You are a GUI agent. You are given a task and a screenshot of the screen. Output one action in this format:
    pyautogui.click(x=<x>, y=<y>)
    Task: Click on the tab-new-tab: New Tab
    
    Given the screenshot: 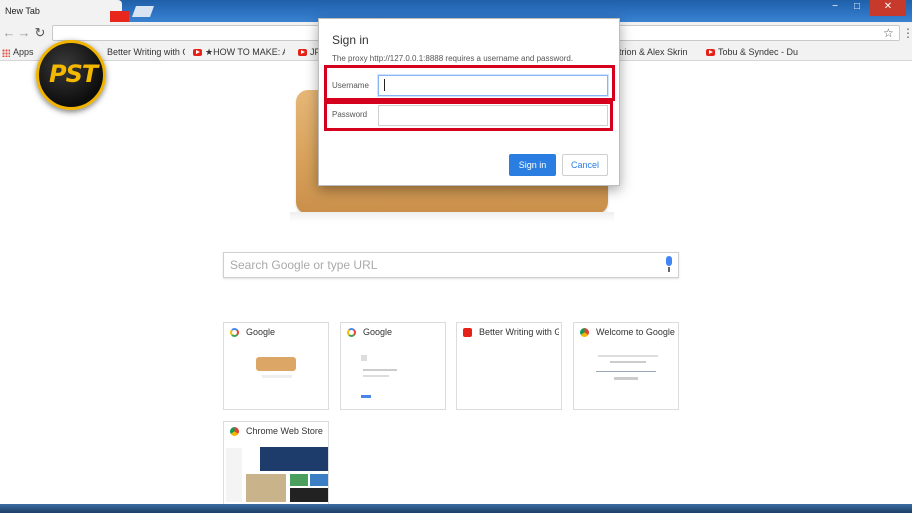 What is the action you would take?
    pyautogui.click(x=61, y=11)
    